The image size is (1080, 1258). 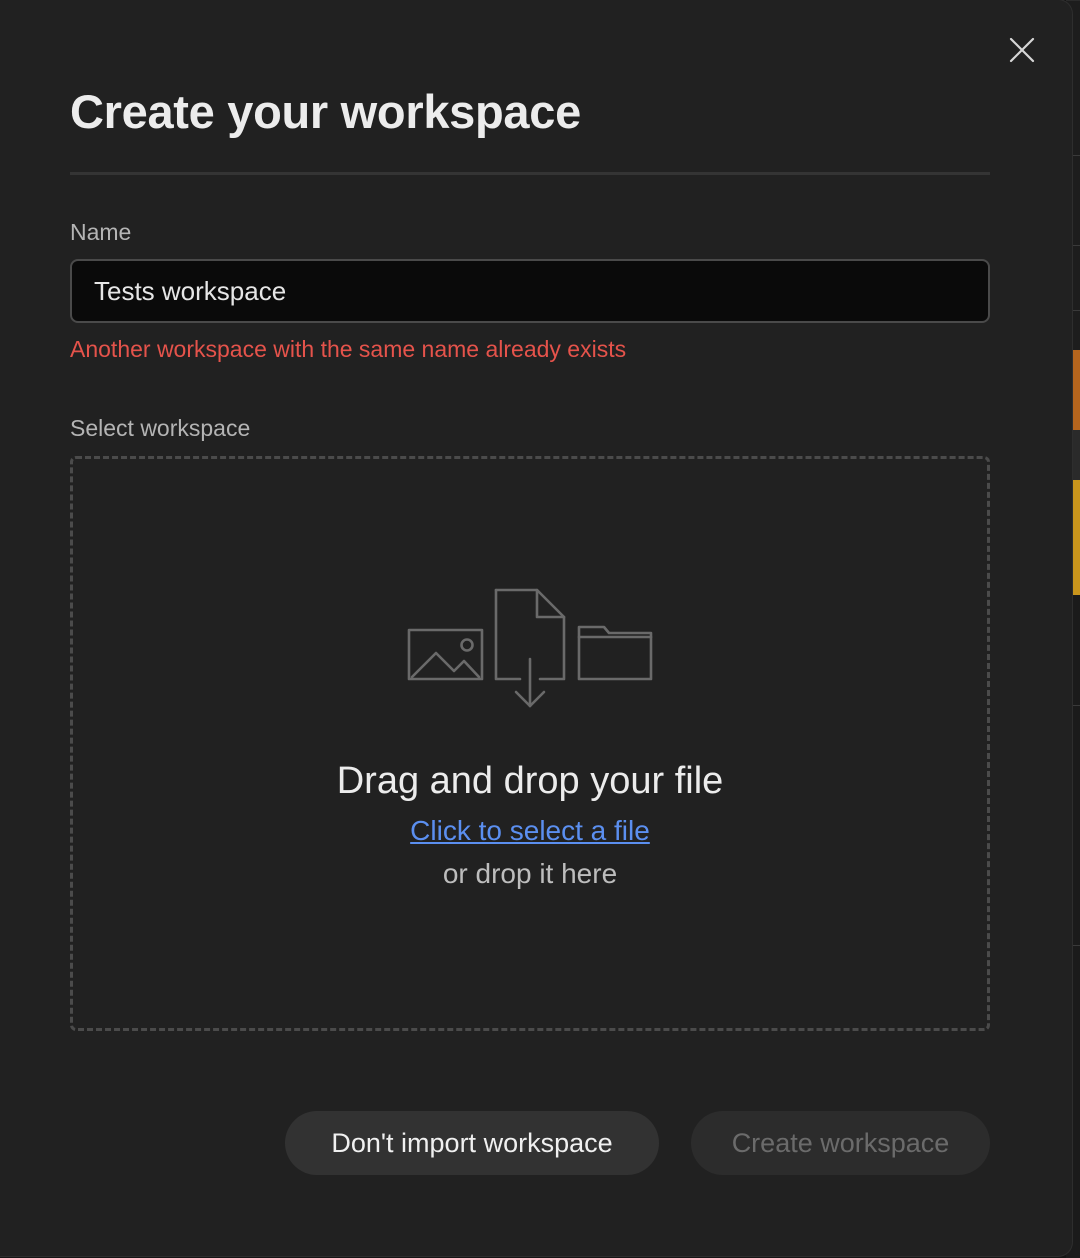 I want to click on create-workspace-button: Create workspace, so click(x=840, y=1143).